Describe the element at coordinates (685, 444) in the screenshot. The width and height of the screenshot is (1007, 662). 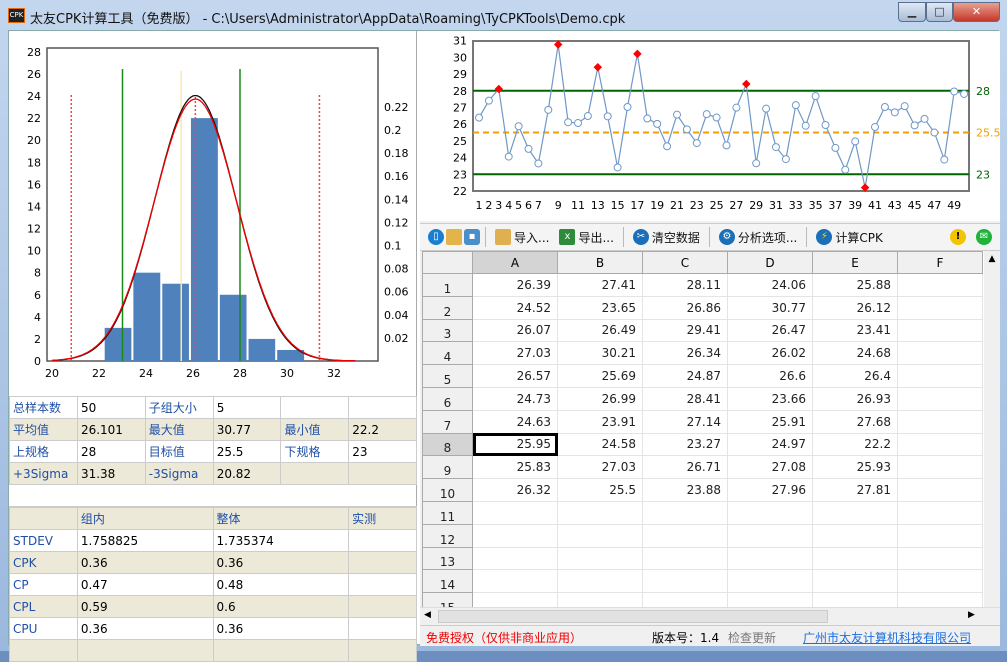
I see `grid-cell: 23.27` at that location.